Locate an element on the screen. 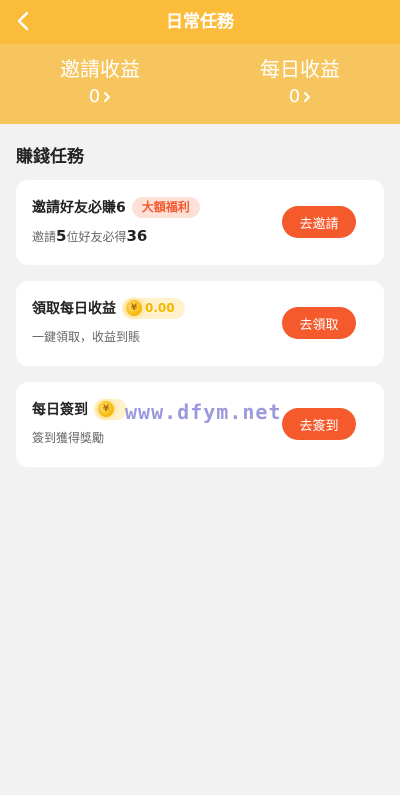 The height and width of the screenshot is (795, 400). bonus-badge: 大額福利 is located at coordinates (165, 207).